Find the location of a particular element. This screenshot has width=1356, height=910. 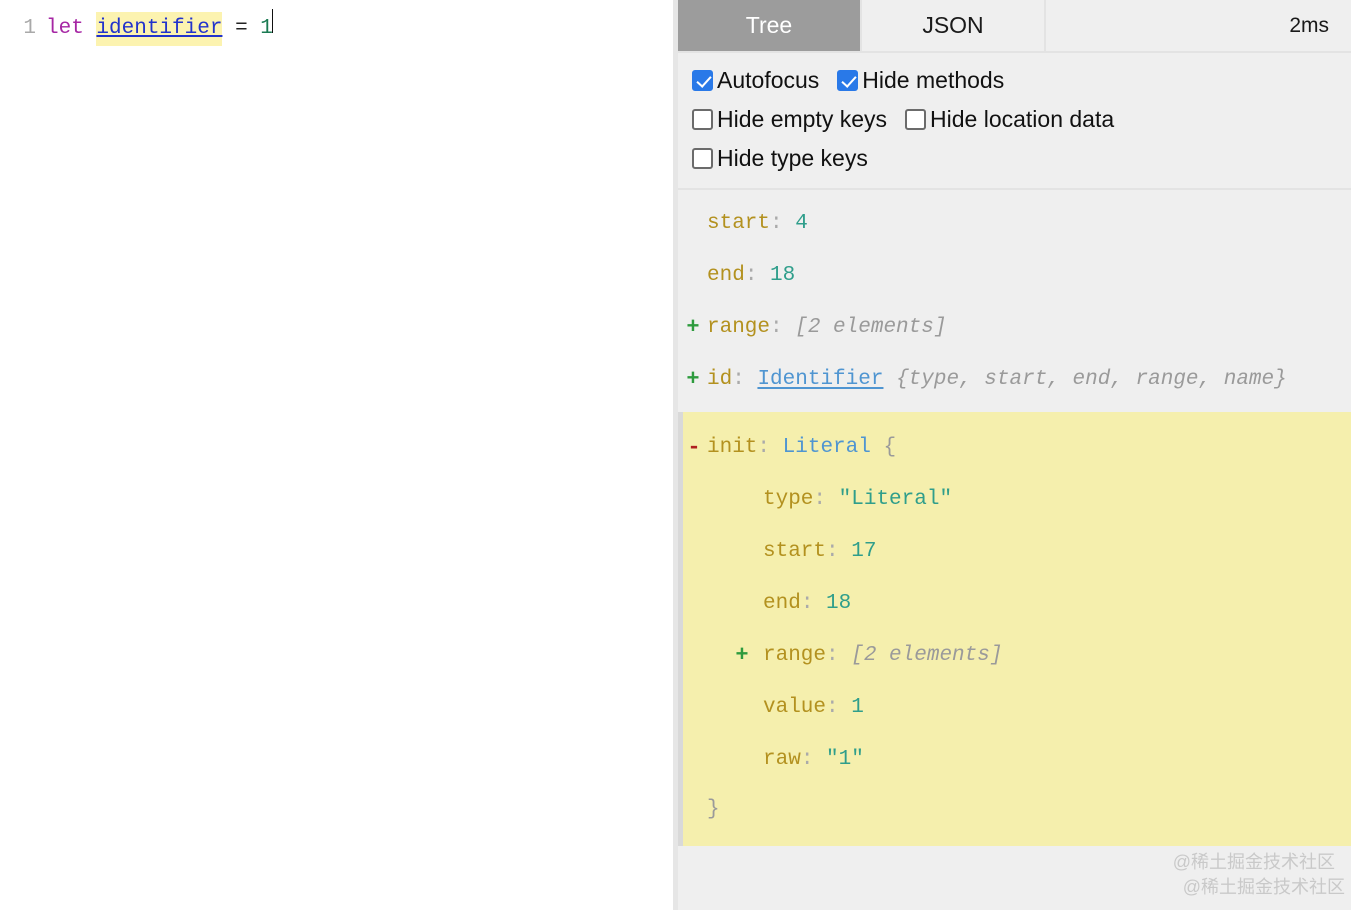

code-line-1: 1 let identifier = 1 is located at coordinates (336, 23).